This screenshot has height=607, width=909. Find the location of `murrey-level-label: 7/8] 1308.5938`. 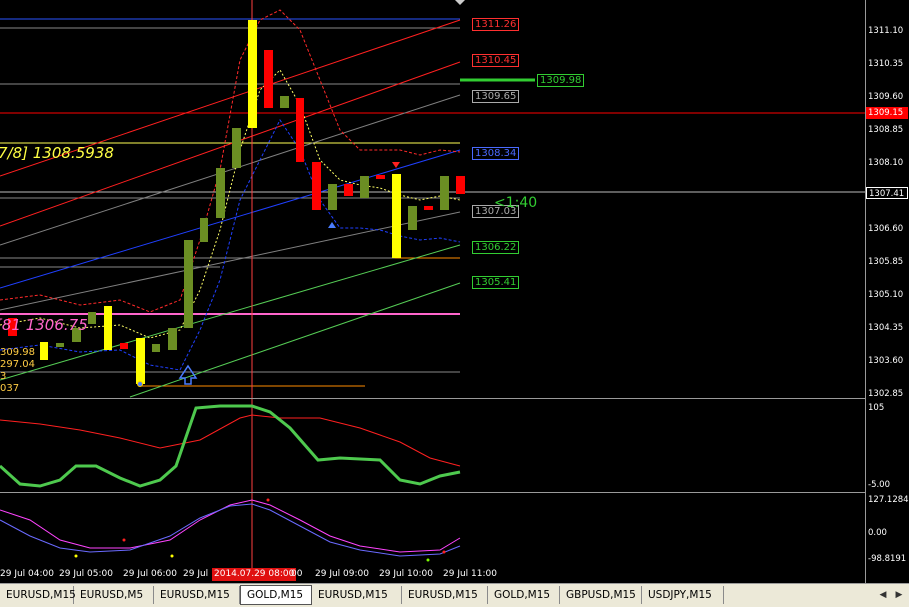

murrey-level-label: 7/8] 1308.5938 is located at coordinates (57, 153).